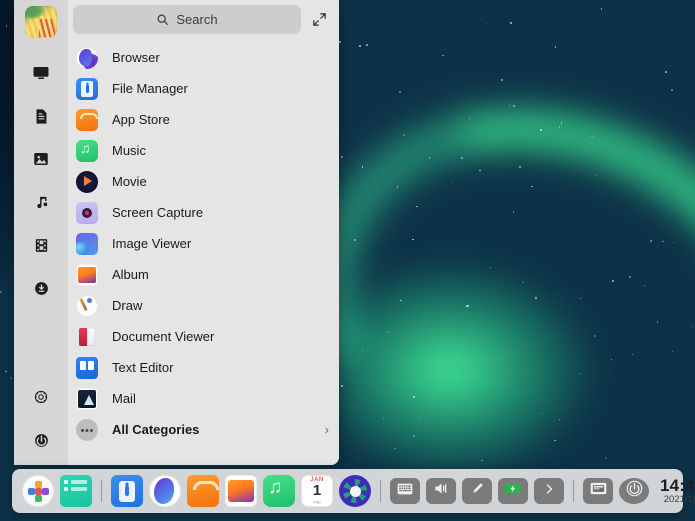  I want to click on volume-icon, so click(441, 491).